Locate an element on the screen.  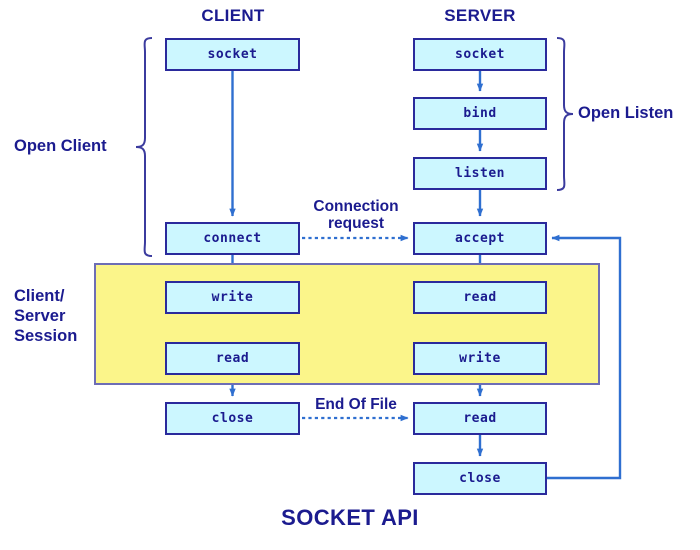
edge-label-end-of-file: End Of File is located at coordinates (356, 404).